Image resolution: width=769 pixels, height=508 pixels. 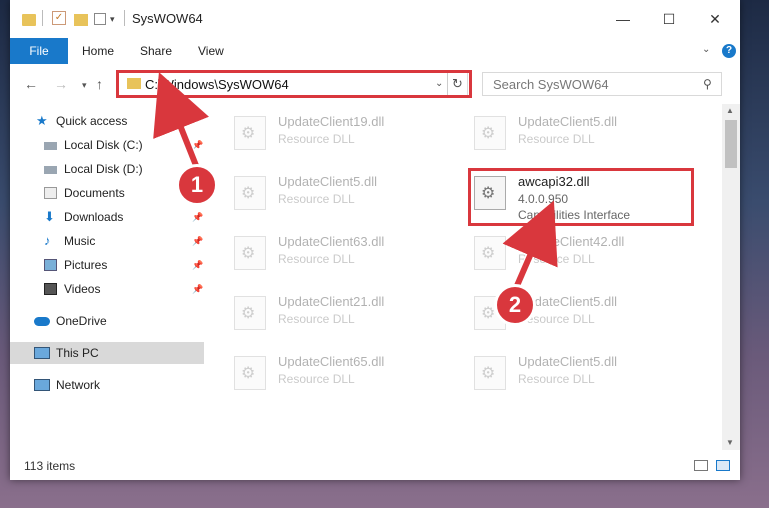 I want to click on search-icon: ⚲, so click(x=707, y=84).